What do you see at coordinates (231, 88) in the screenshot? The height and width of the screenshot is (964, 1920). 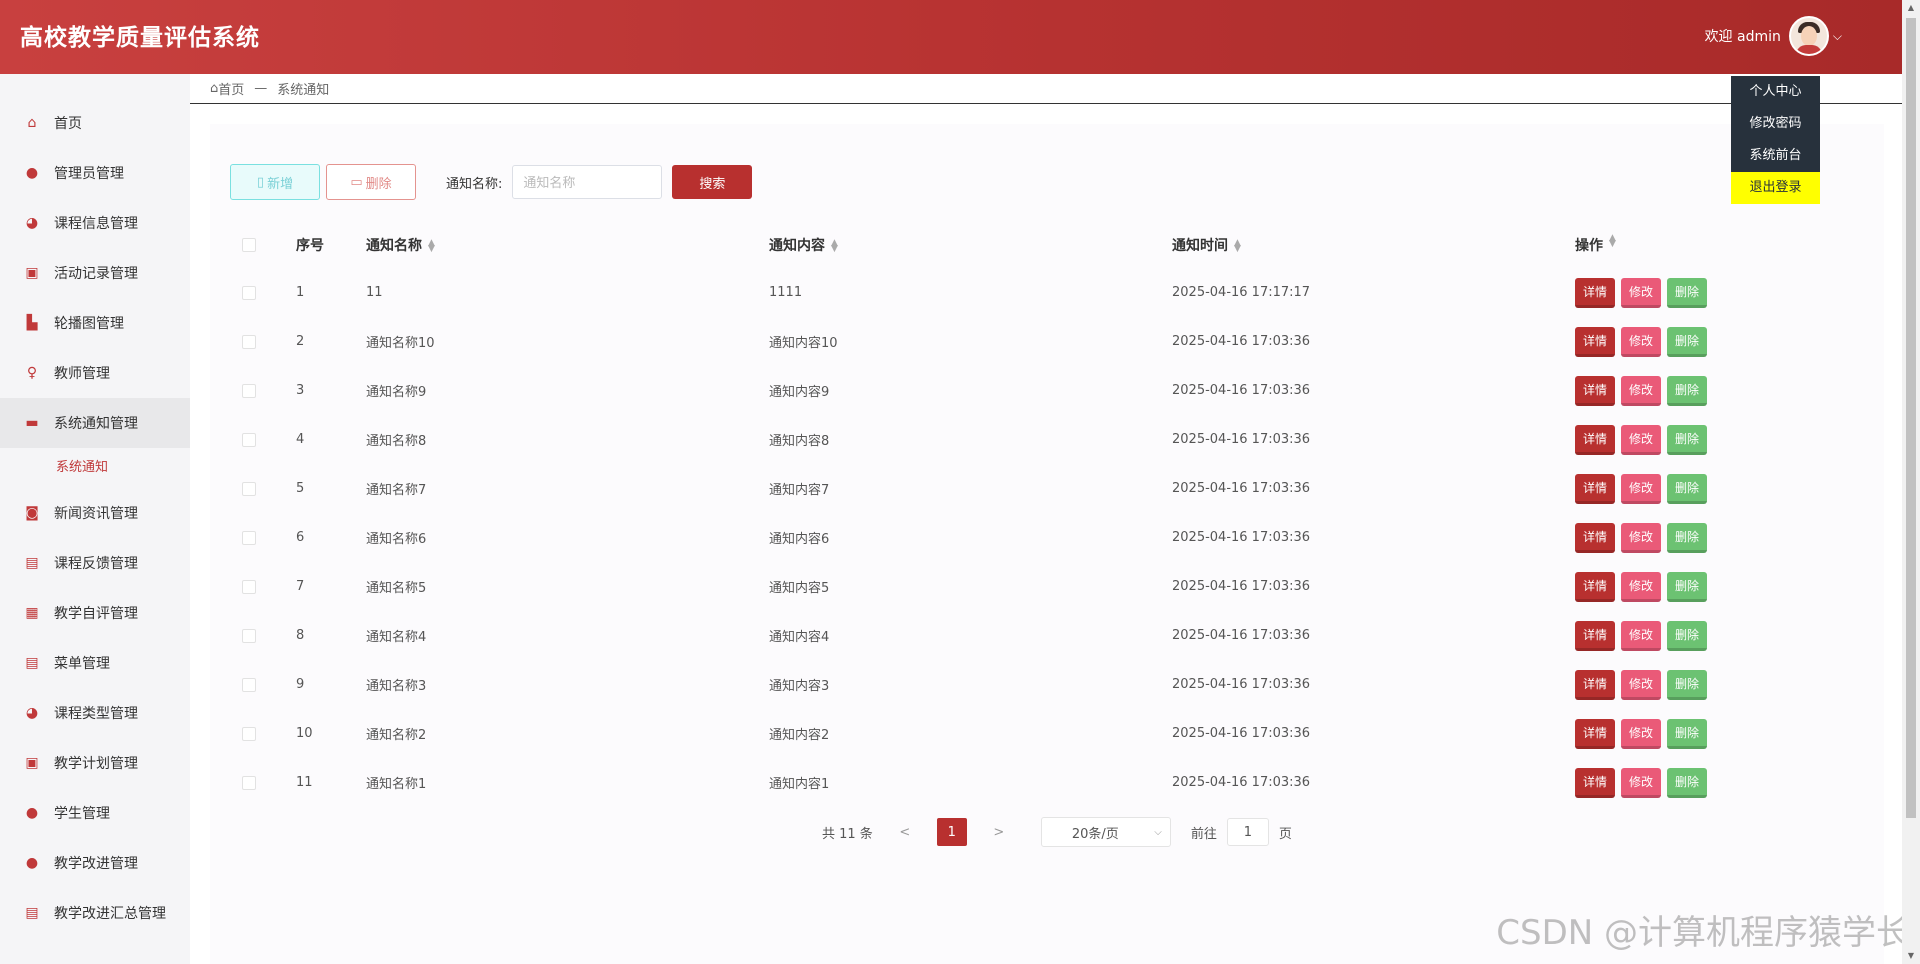 I see `breadcrumb-home: 首页` at bounding box center [231, 88].